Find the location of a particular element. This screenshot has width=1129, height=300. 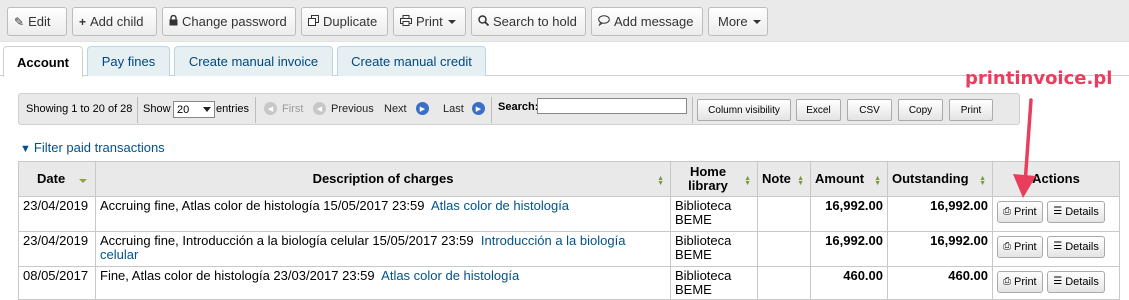

print-dropdown-button: Print is located at coordinates (429, 21).